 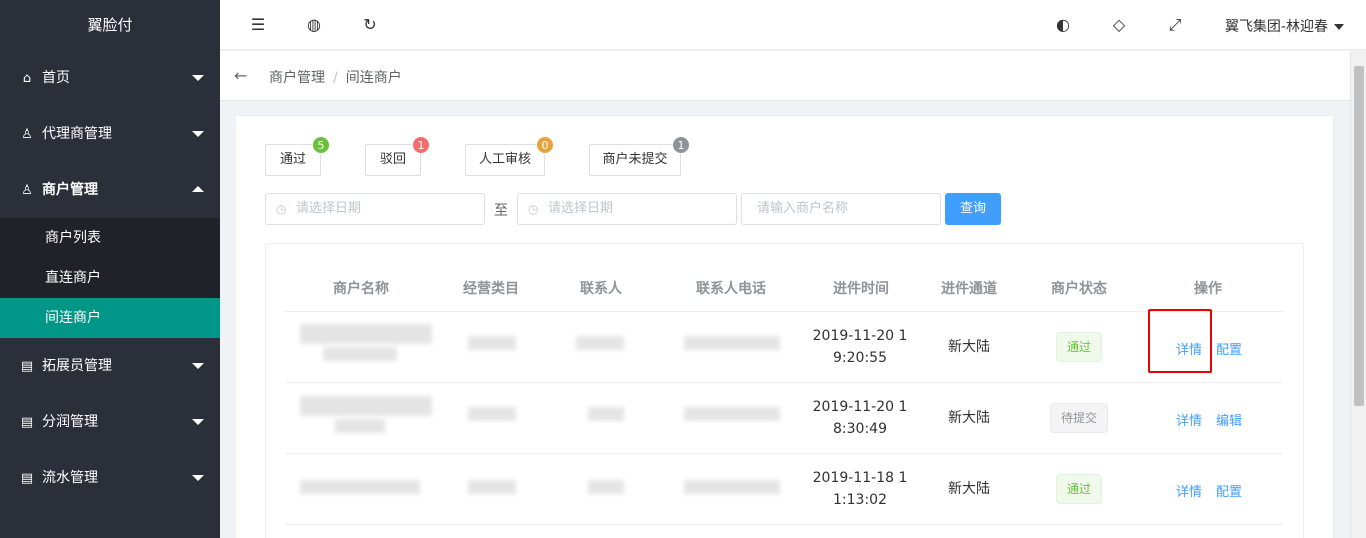 What do you see at coordinates (1079, 418) in the screenshot?
I see `status-badge: 待提交` at bounding box center [1079, 418].